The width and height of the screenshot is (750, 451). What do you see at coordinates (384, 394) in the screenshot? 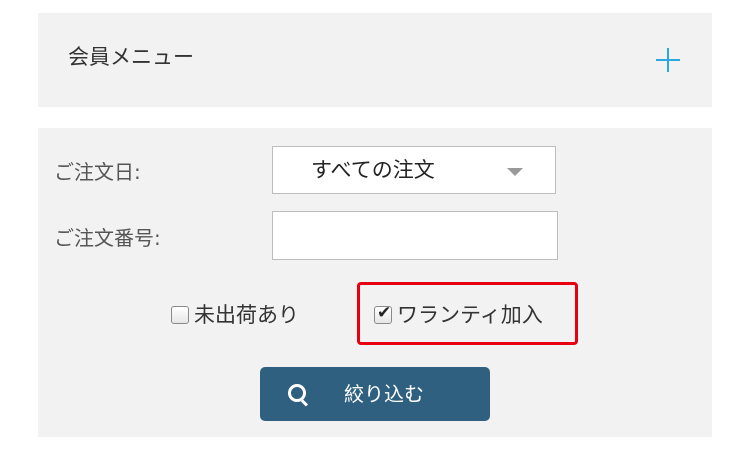
I see `filter-search-label: 絞り込む` at bounding box center [384, 394].